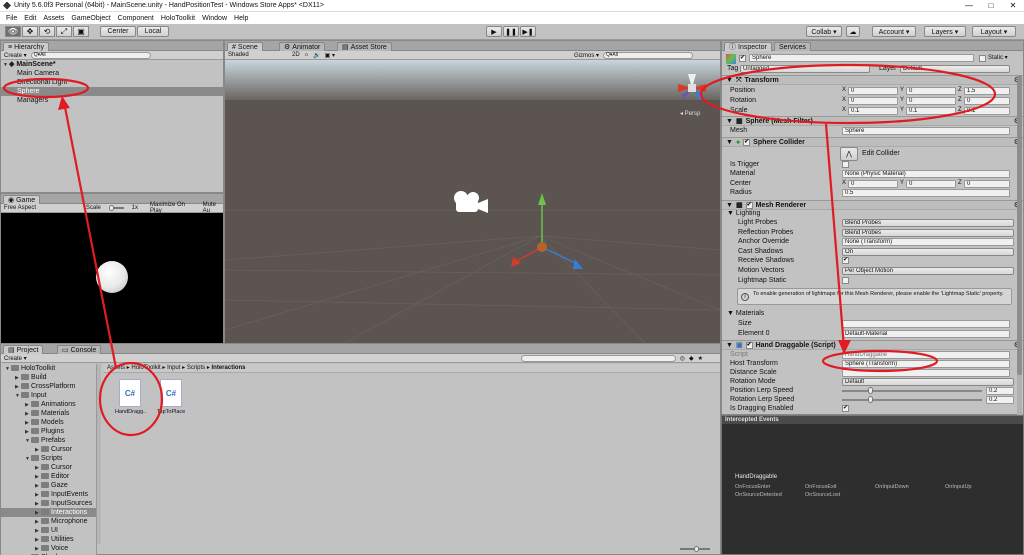 The width and height of the screenshot is (1024, 555). I want to click on breadcrumb-item: HoloToolkit, so click(145, 368).